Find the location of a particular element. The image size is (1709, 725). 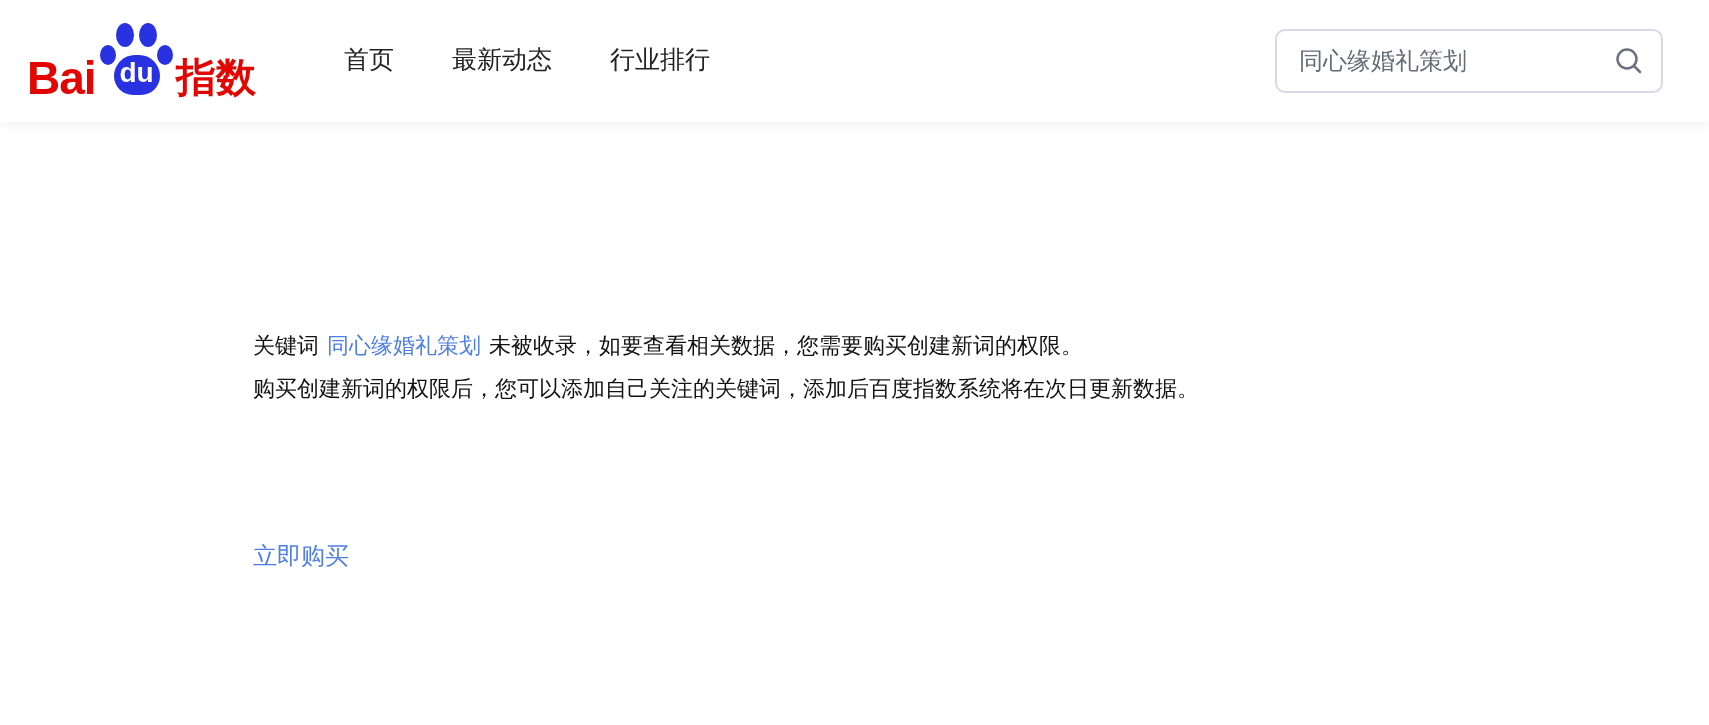

logo-text: 指数 is located at coordinates (215, 77).